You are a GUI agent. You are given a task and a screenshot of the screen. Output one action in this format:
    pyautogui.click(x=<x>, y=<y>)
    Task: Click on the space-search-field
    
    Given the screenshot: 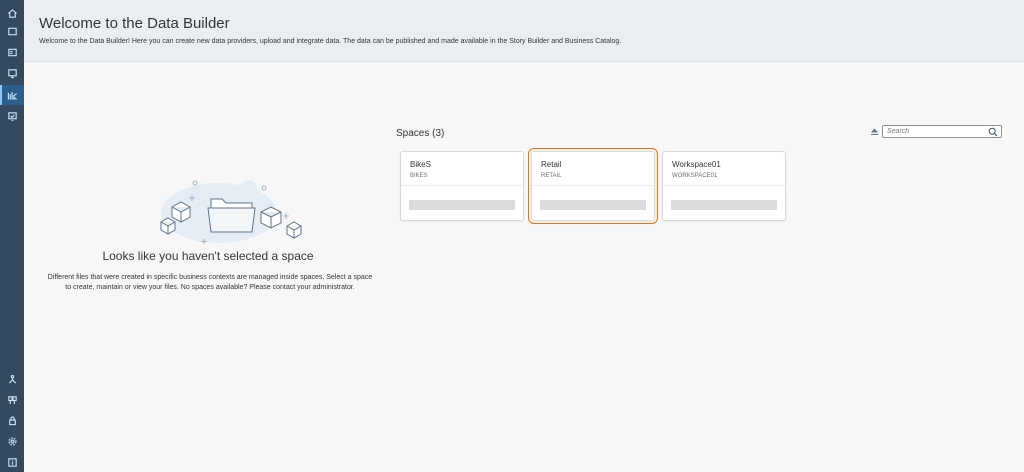 What is the action you would take?
    pyautogui.click(x=942, y=131)
    